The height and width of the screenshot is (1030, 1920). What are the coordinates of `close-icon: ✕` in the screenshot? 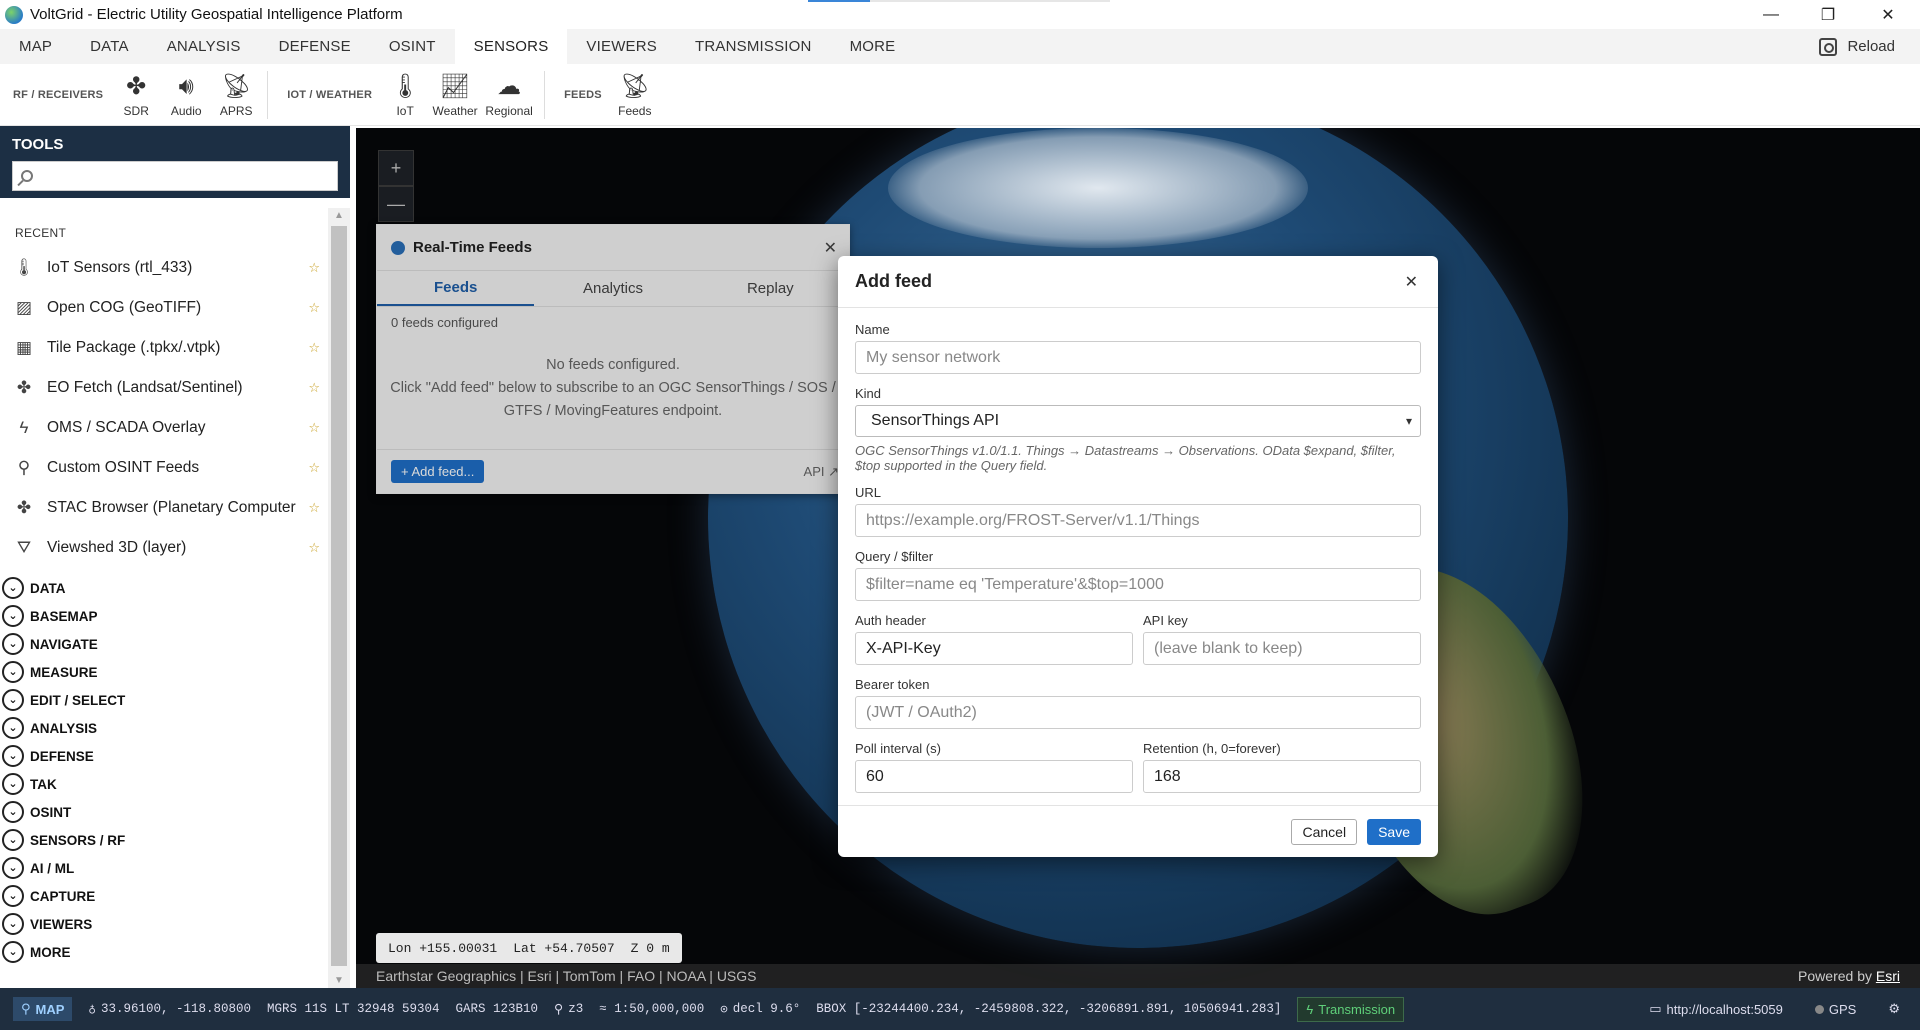 It's located at (1411, 282).